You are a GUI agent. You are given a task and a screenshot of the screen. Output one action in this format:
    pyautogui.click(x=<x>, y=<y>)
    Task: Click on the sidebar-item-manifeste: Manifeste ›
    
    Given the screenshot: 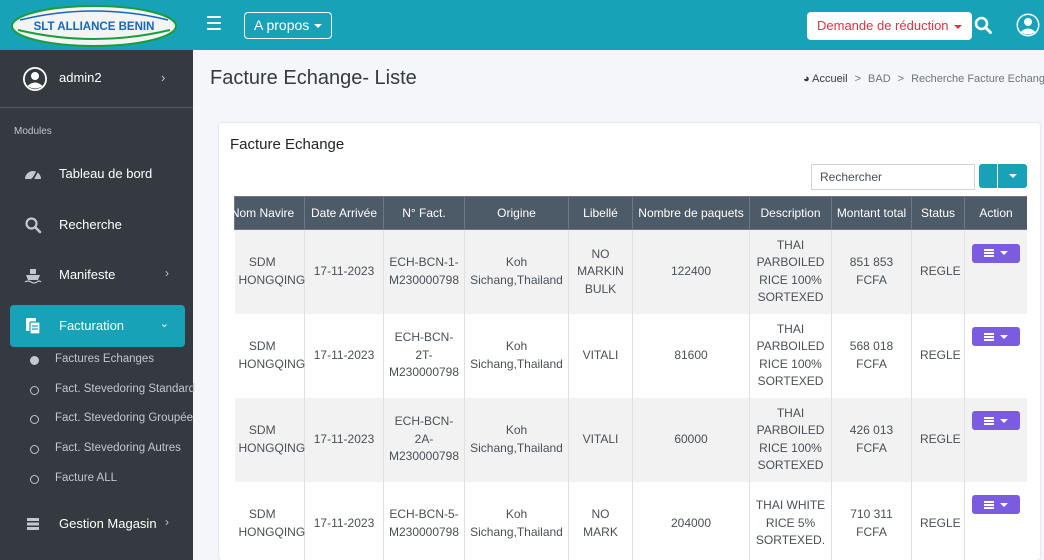 What is the action you would take?
    pyautogui.click(x=97, y=275)
    